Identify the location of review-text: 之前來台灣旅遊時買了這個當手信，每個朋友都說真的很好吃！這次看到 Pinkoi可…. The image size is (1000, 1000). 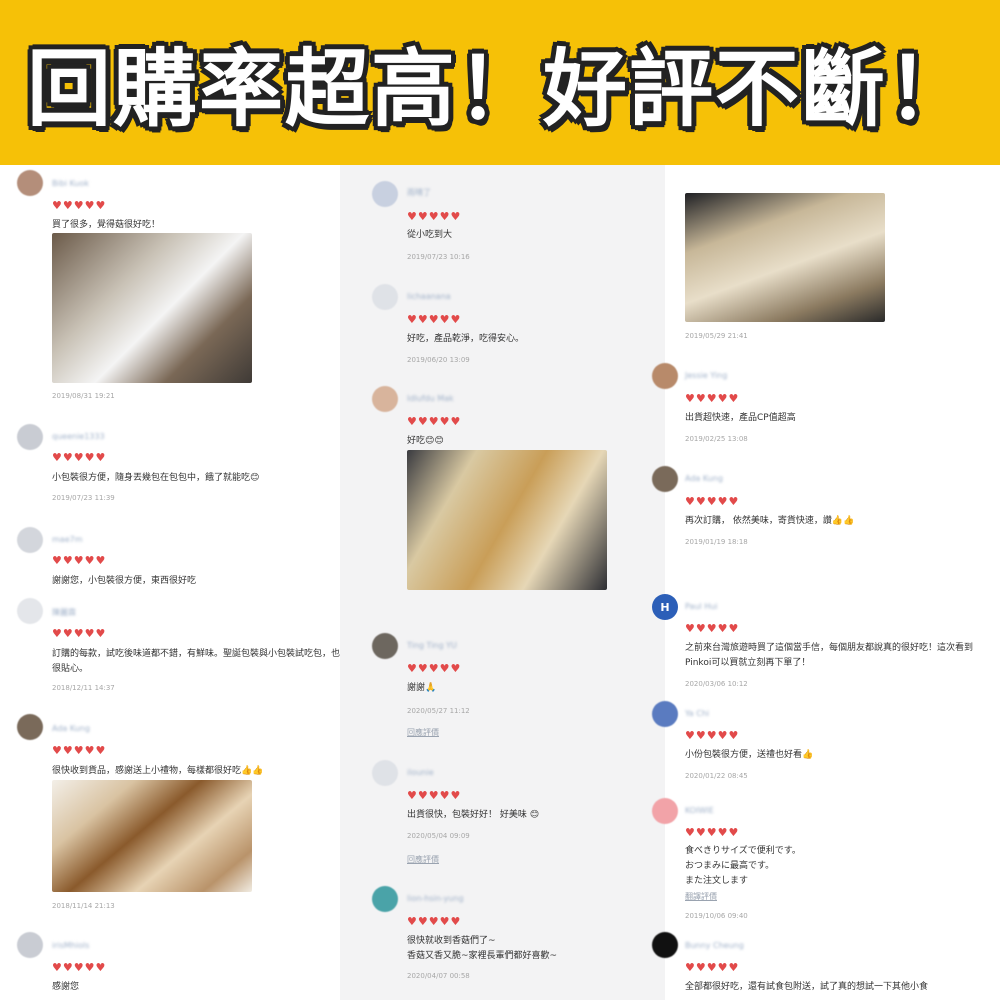
(829, 655).